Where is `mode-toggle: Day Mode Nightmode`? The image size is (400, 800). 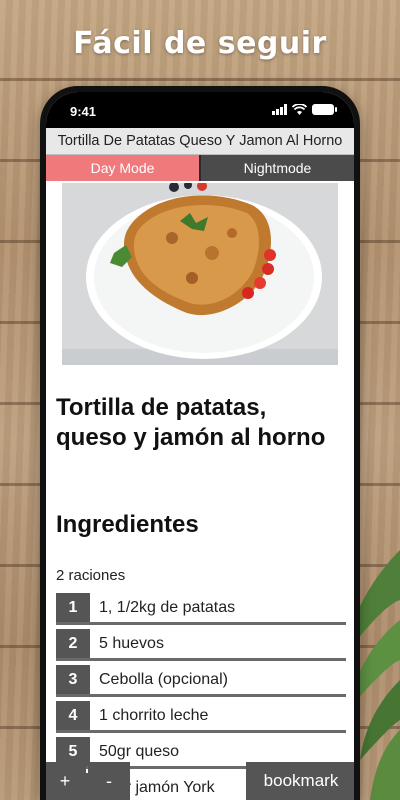 mode-toggle: Day Mode Nightmode is located at coordinates (200, 168).